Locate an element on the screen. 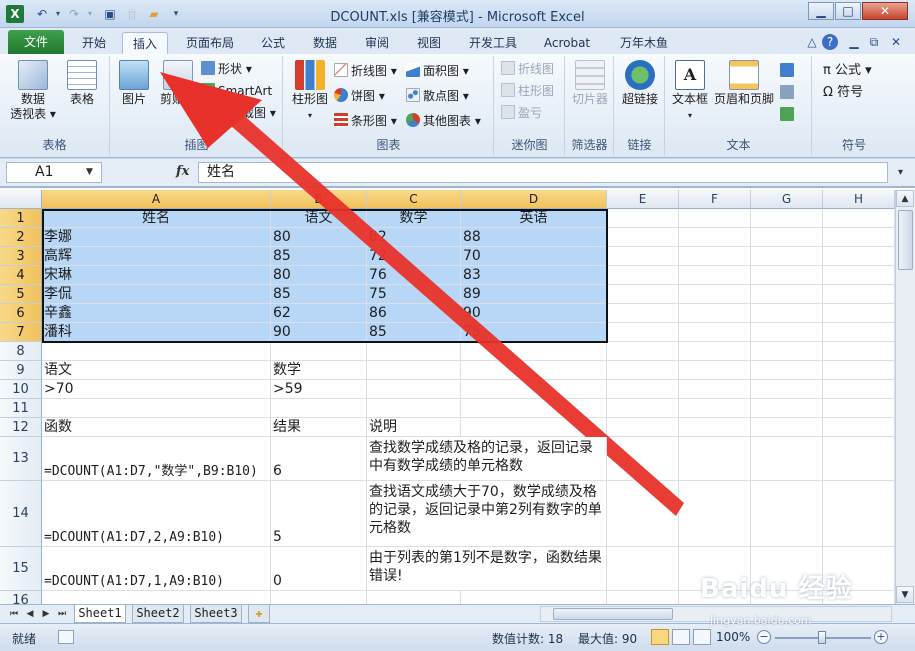 This screenshot has height=651, width=915. cell-b4: 80 is located at coordinates (319, 275).